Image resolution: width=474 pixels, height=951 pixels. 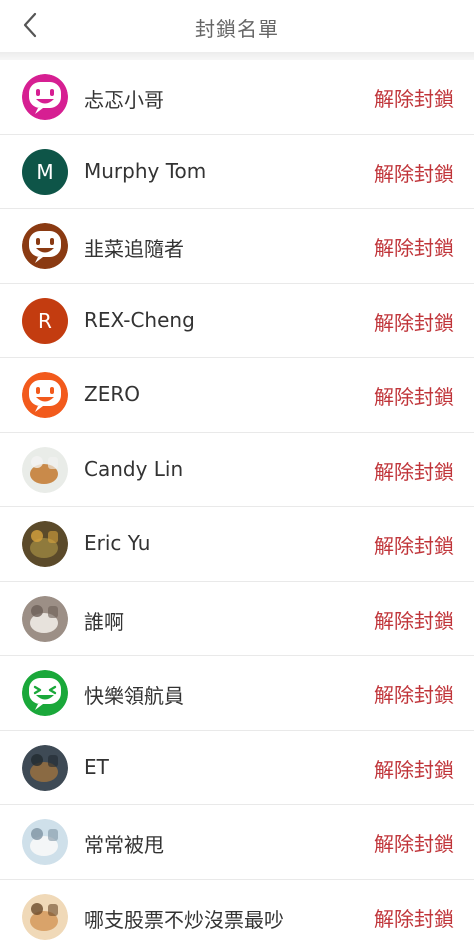 What do you see at coordinates (237, 842) in the screenshot?
I see `blocked-user-row: 常常被甩 解除封鎖` at bounding box center [237, 842].